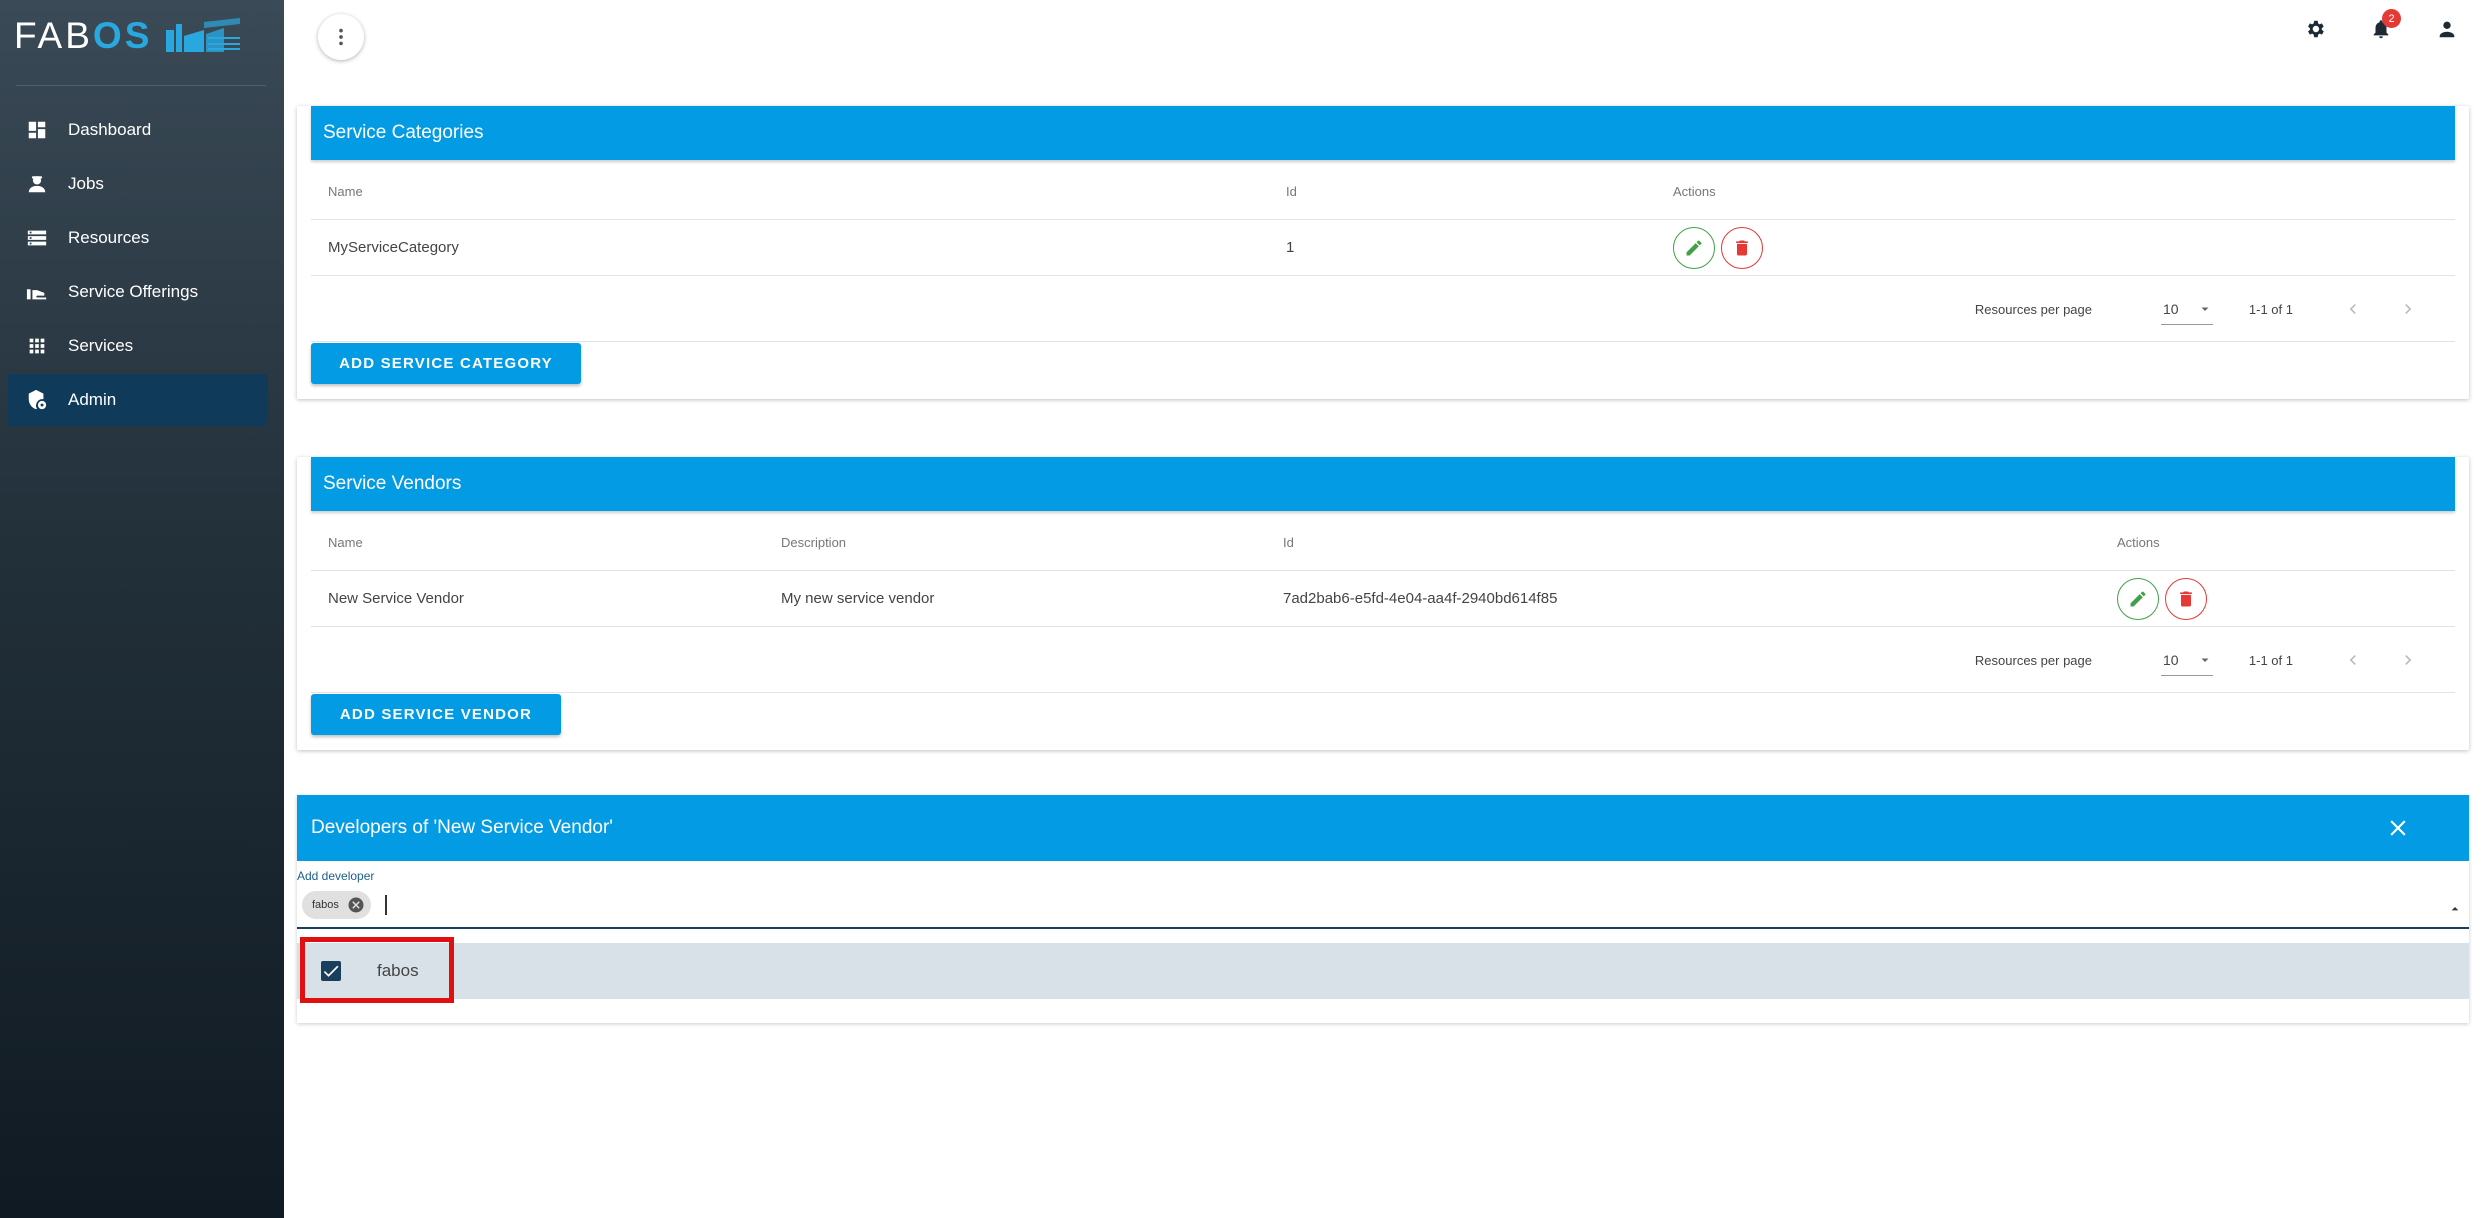 This screenshot has width=2482, height=1218. Describe the element at coordinates (858, 598) in the screenshot. I see `vendor-description-cell: My new service vendor` at that location.